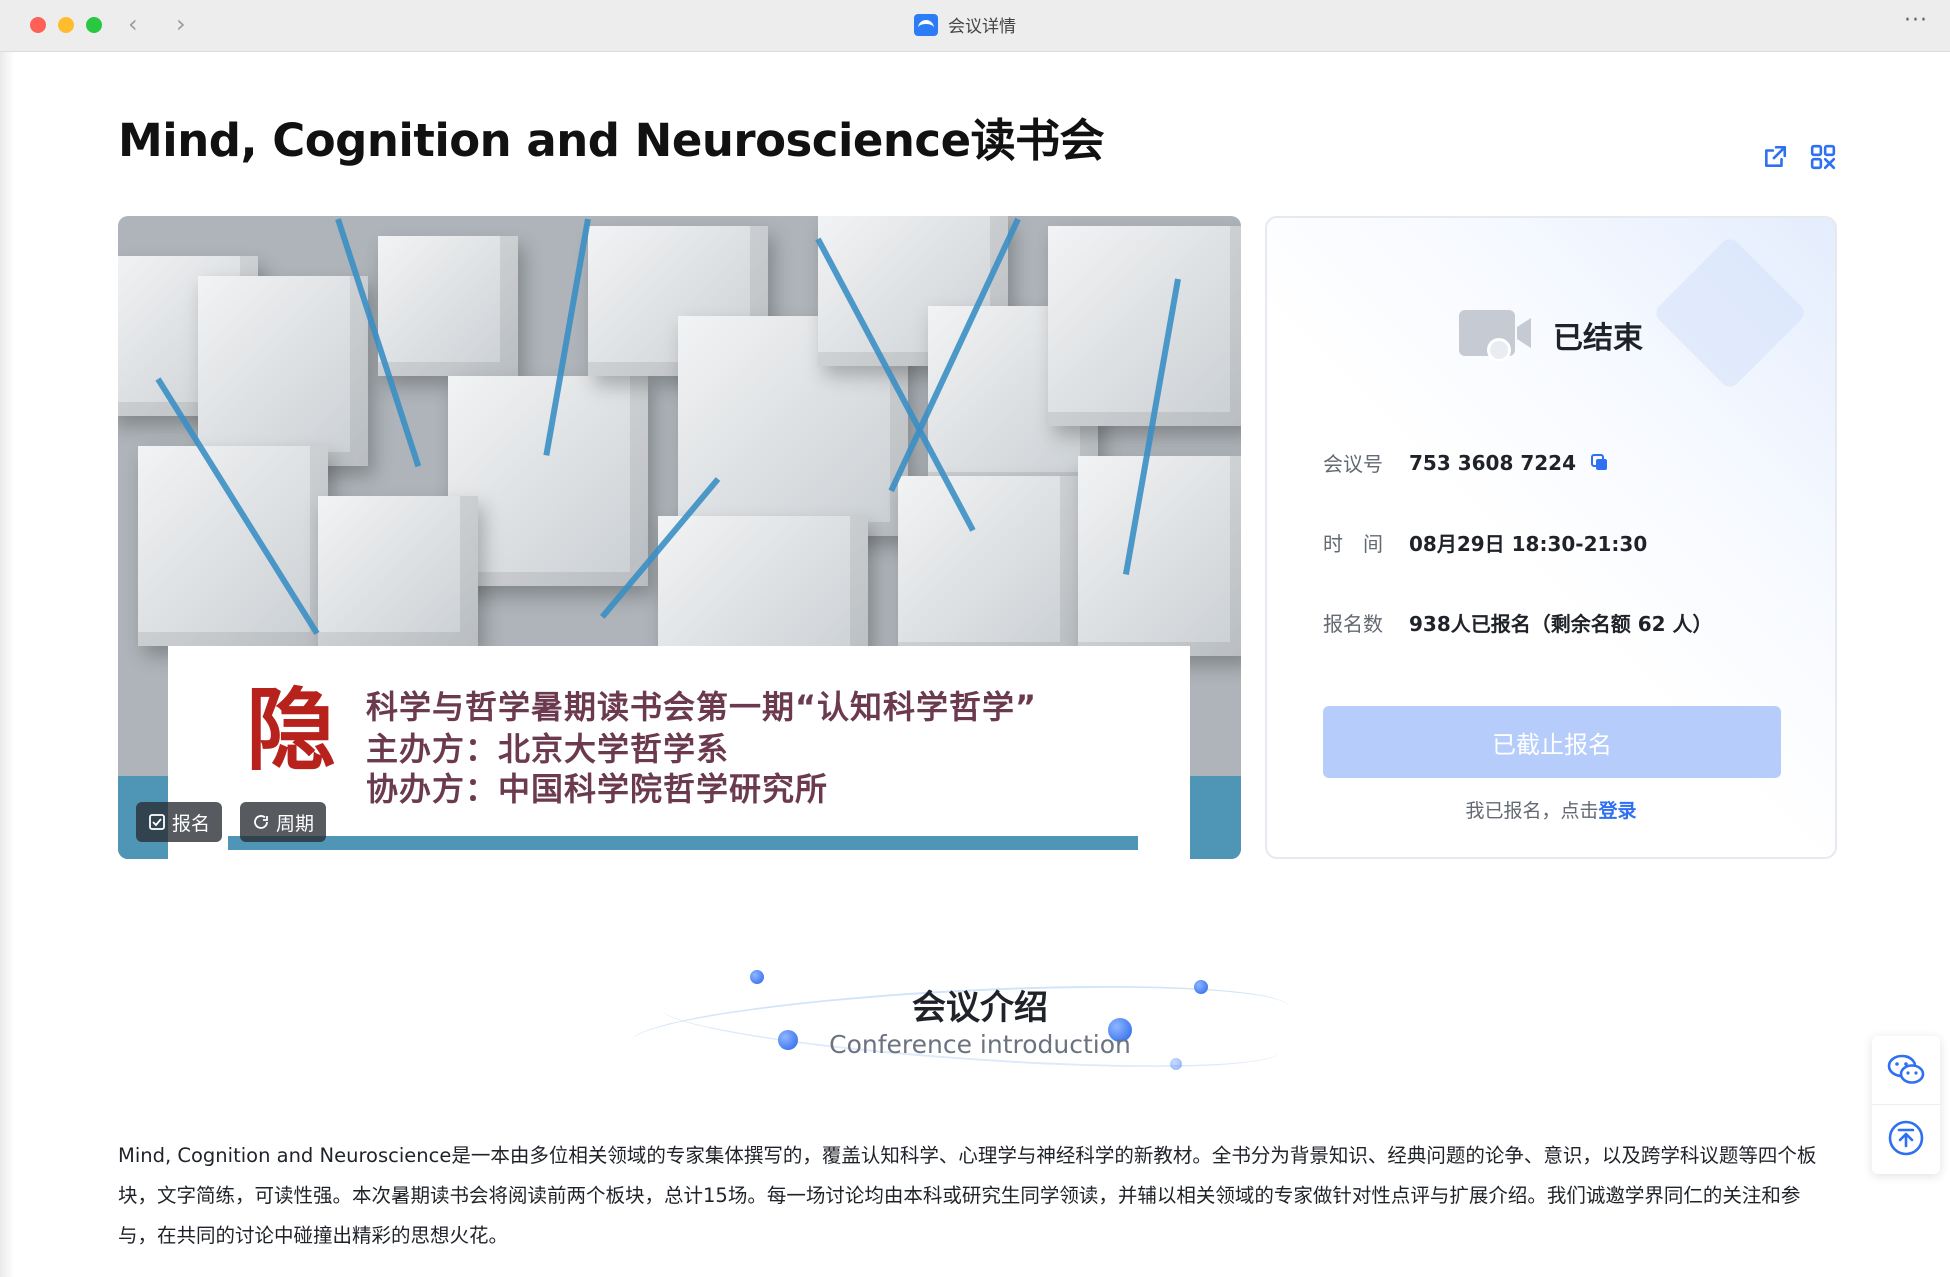 Image resolution: width=1950 pixels, height=1277 pixels. What do you see at coordinates (1906, 1138) in the screenshot?
I see `back-to-top-icon` at bounding box center [1906, 1138].